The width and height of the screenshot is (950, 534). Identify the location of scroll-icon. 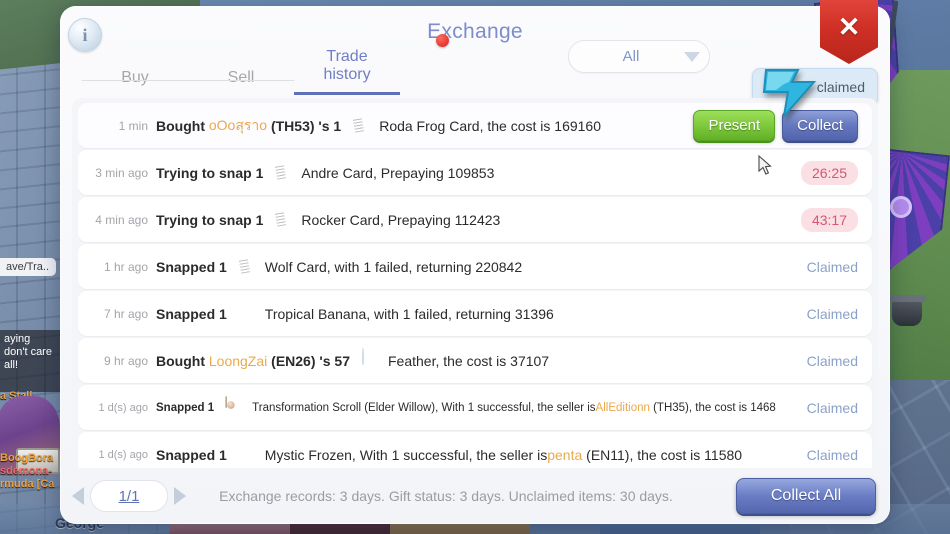
(233, 406).